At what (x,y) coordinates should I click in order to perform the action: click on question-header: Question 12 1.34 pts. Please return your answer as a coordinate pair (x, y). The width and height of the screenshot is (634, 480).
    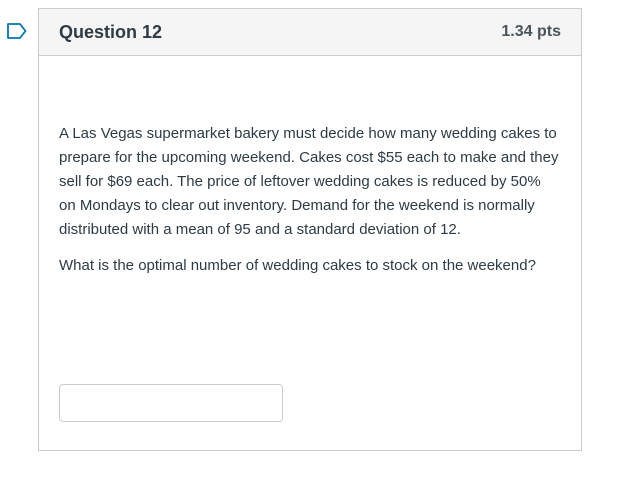
    Looking at the image, I should click on (310, 32).